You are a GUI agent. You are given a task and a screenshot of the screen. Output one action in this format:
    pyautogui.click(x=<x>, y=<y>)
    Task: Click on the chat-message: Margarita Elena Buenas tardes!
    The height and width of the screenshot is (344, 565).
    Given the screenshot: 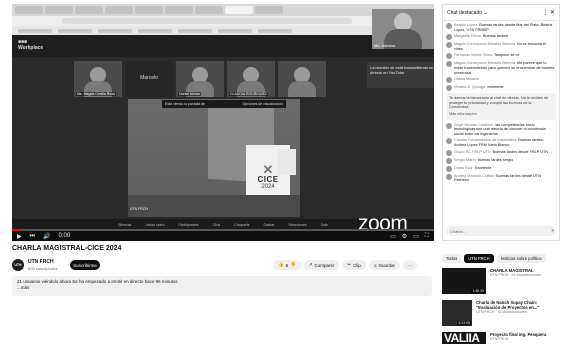 What is the action you would take?
    pyautogui.click(x=501, y=37)
    